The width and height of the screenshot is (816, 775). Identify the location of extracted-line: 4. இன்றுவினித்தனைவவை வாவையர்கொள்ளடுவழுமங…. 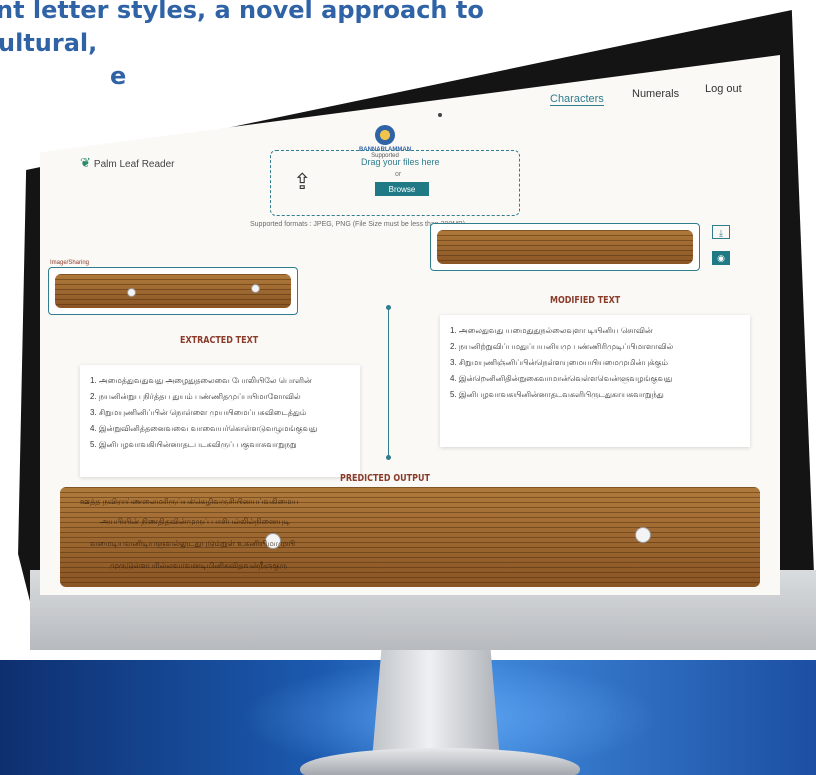
(204, 428).